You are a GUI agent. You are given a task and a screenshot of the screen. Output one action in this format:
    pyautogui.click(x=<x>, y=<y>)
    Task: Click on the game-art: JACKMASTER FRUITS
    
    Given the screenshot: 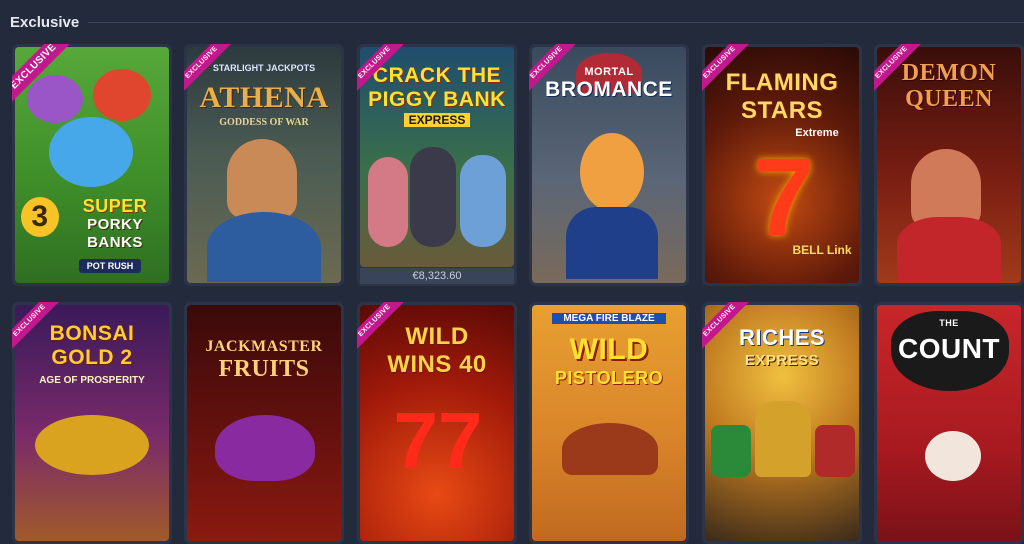 What is the action you would take?
    pyautogui.click(x=264, y=423)
    